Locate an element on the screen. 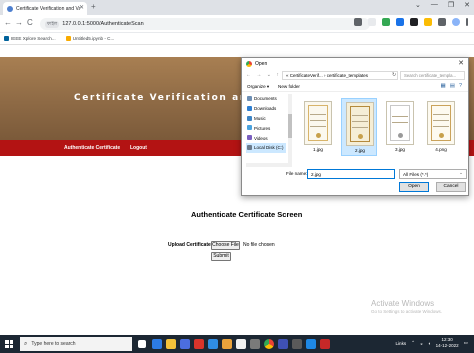 This screenshot has height=353, width=474. start-button is located at coordinates (9, 344).